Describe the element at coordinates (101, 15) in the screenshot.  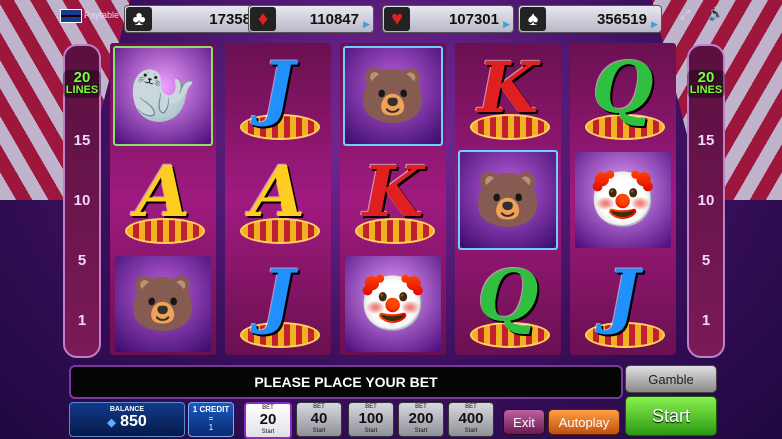
I see `paytable-link: Paytable` at that location.